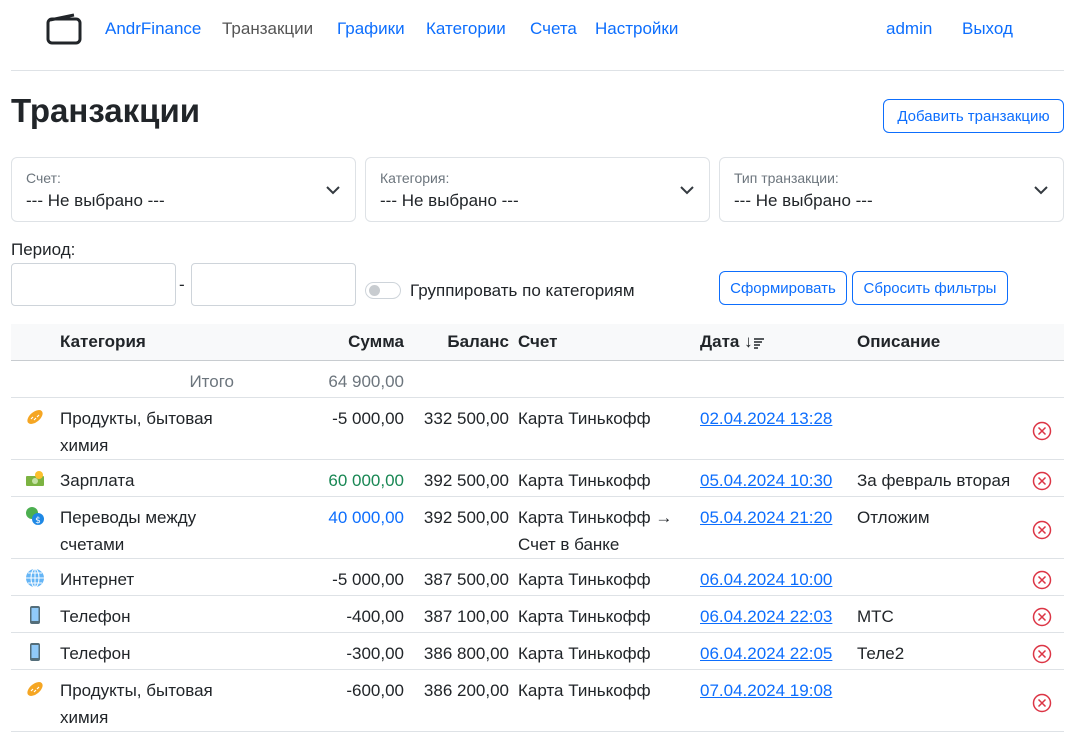  I want to click on header-account: Счет, so click(609, 342).